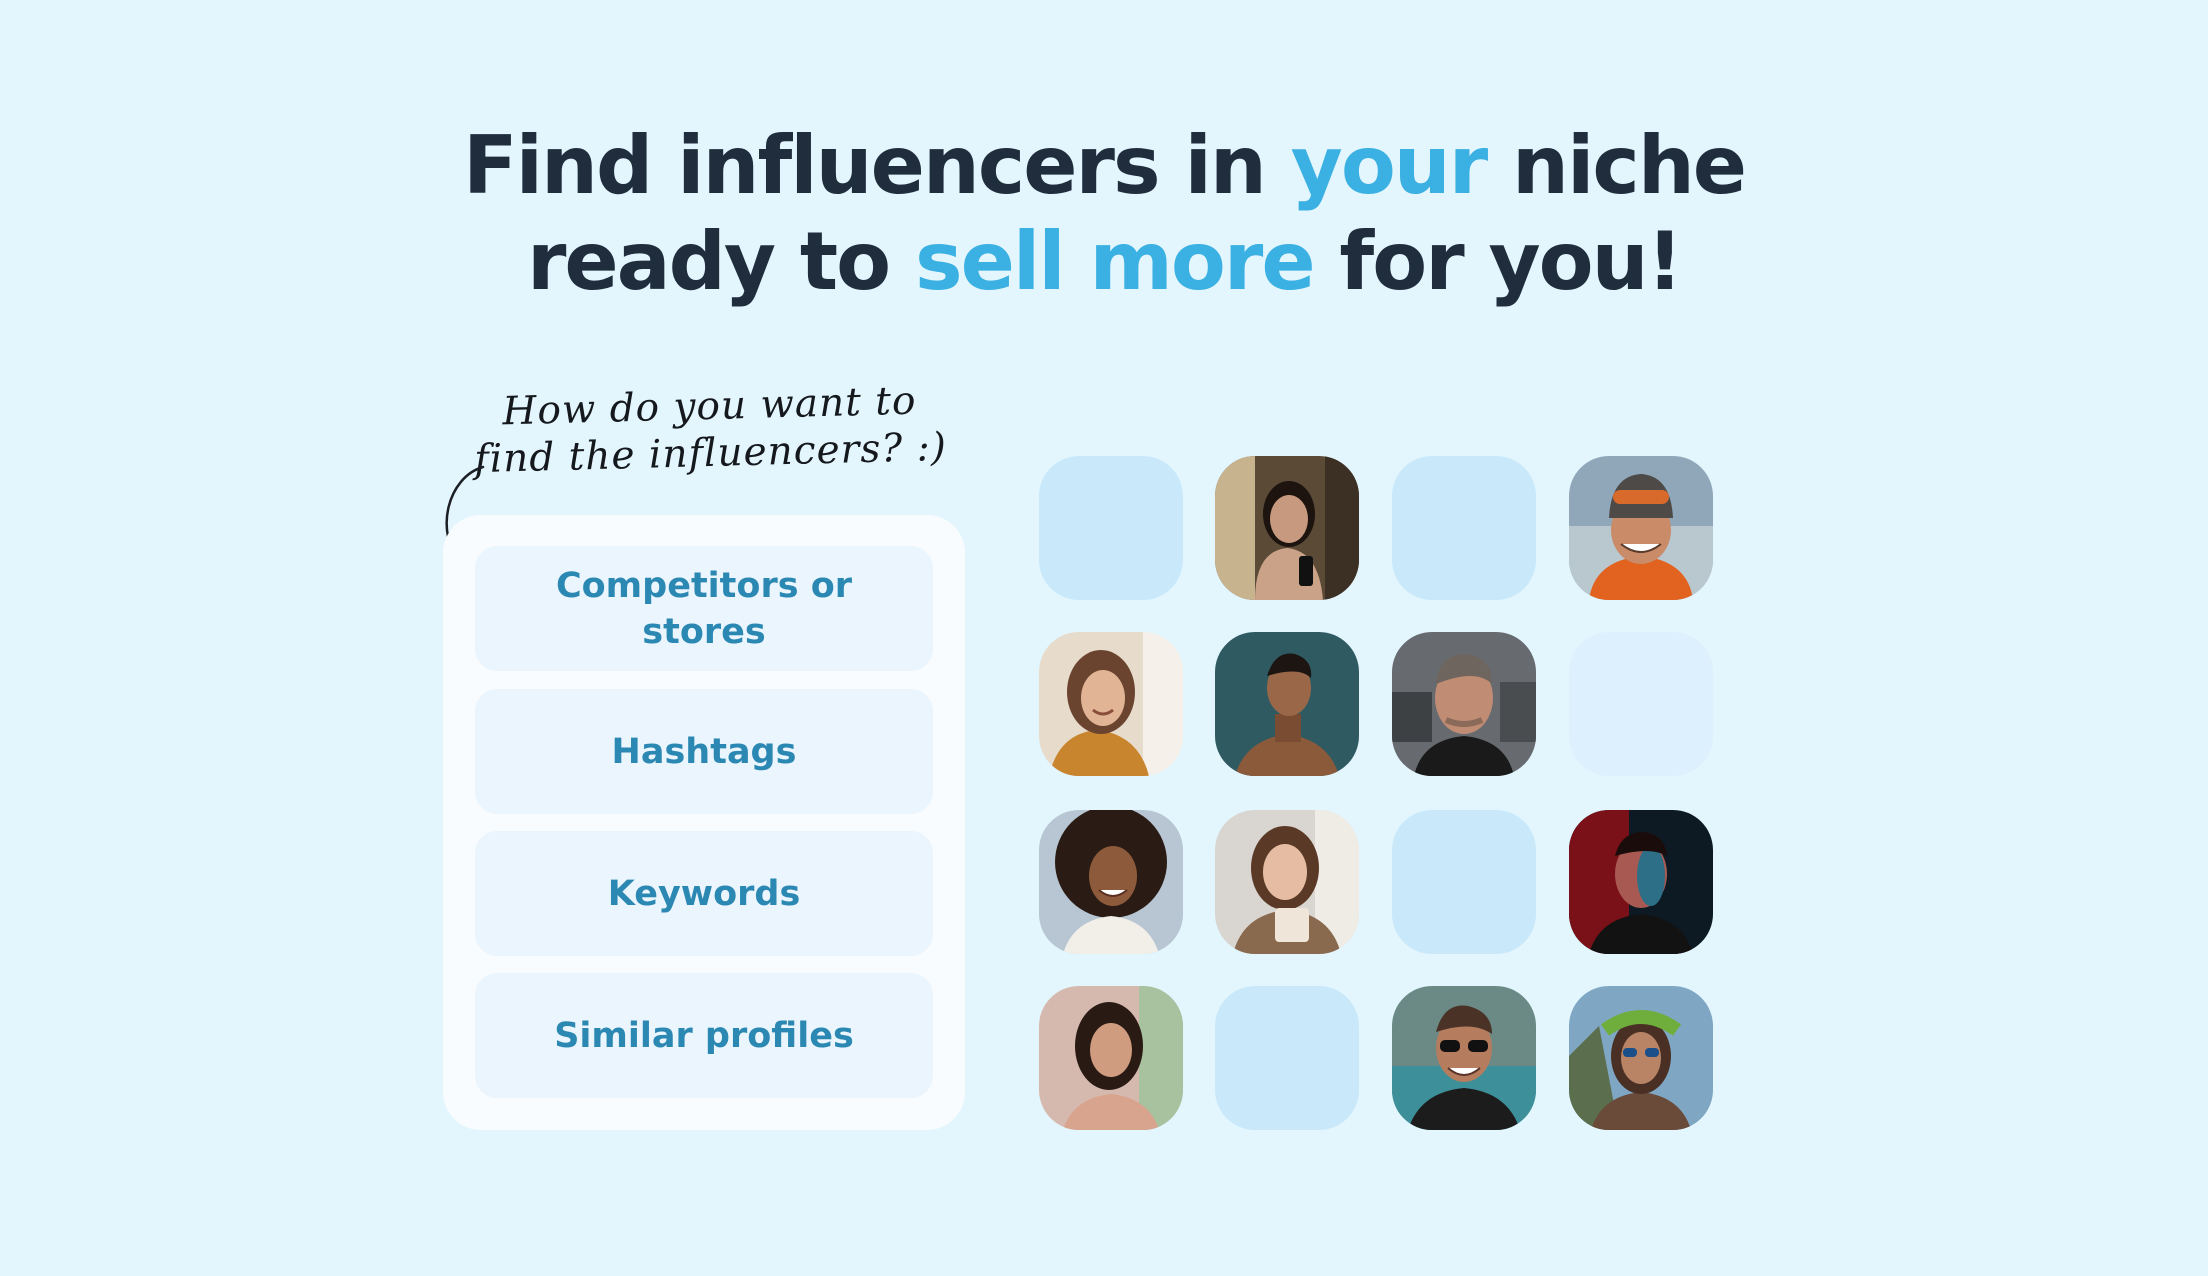  Describe the element at coordinates (704, 893) in the screenshot. I see `option-keywords: Keywords` at that location.